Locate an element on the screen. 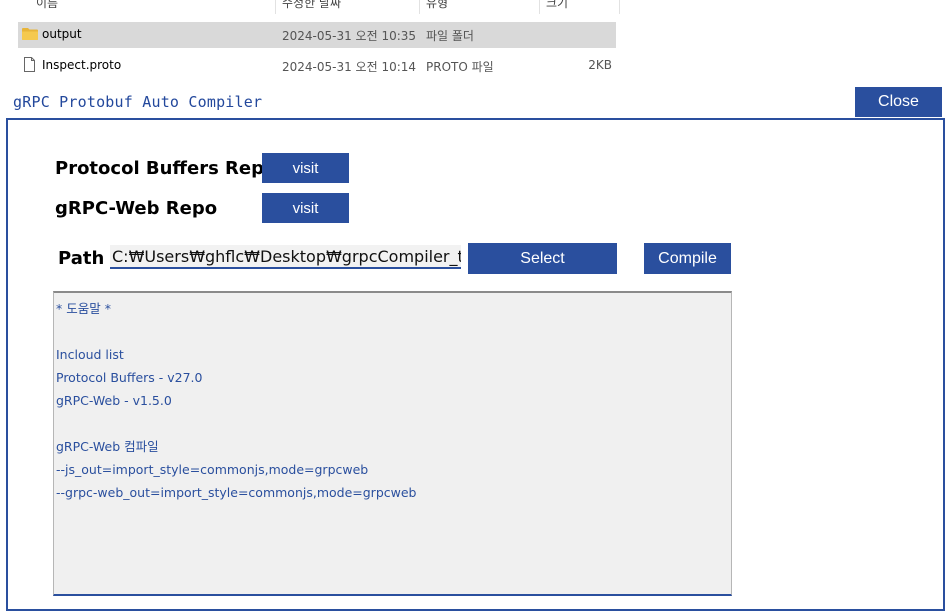  column-header-size: 크기 is located at coordinates (557, 5).